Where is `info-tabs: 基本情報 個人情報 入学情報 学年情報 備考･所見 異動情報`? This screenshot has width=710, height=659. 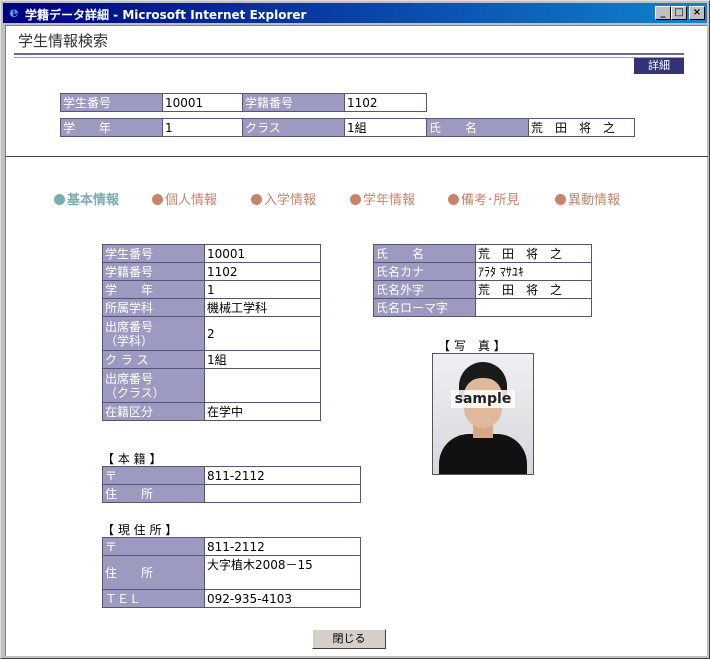 info-tabs: 基本情報 個人情報 入学情報 学年情報 備考･所見 異動情報 is located at coordinates (354, 199).